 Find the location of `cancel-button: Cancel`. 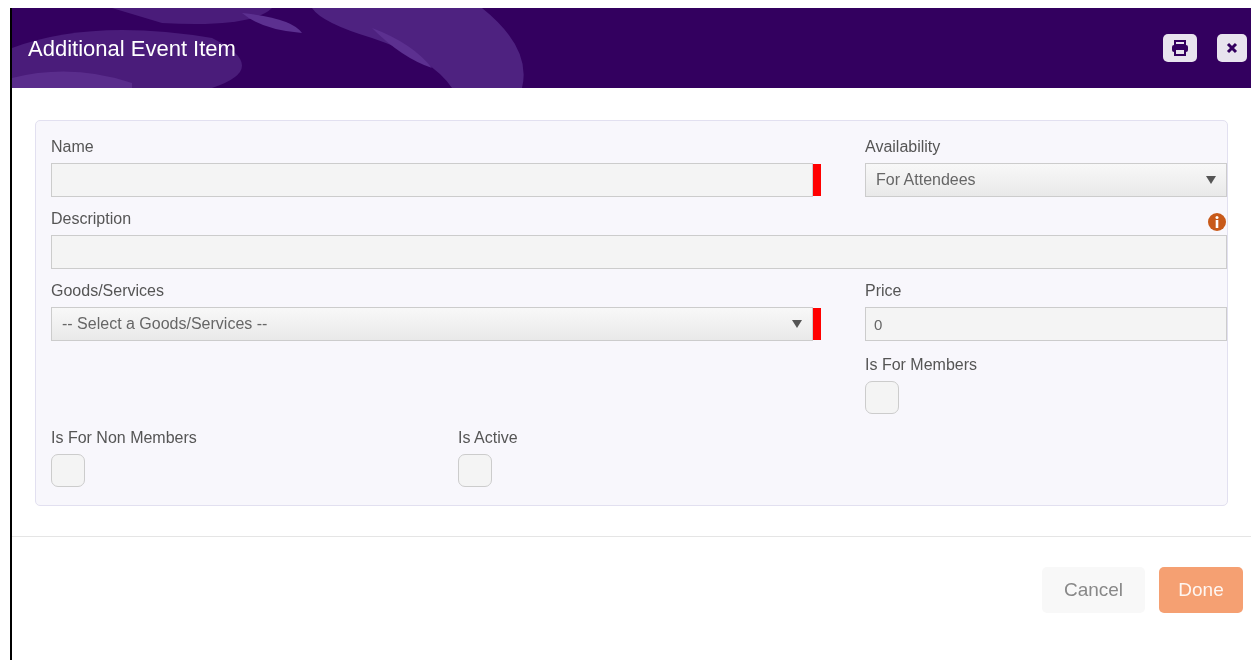

cancel-button: Cancel is located at coordinates (1093, 590).